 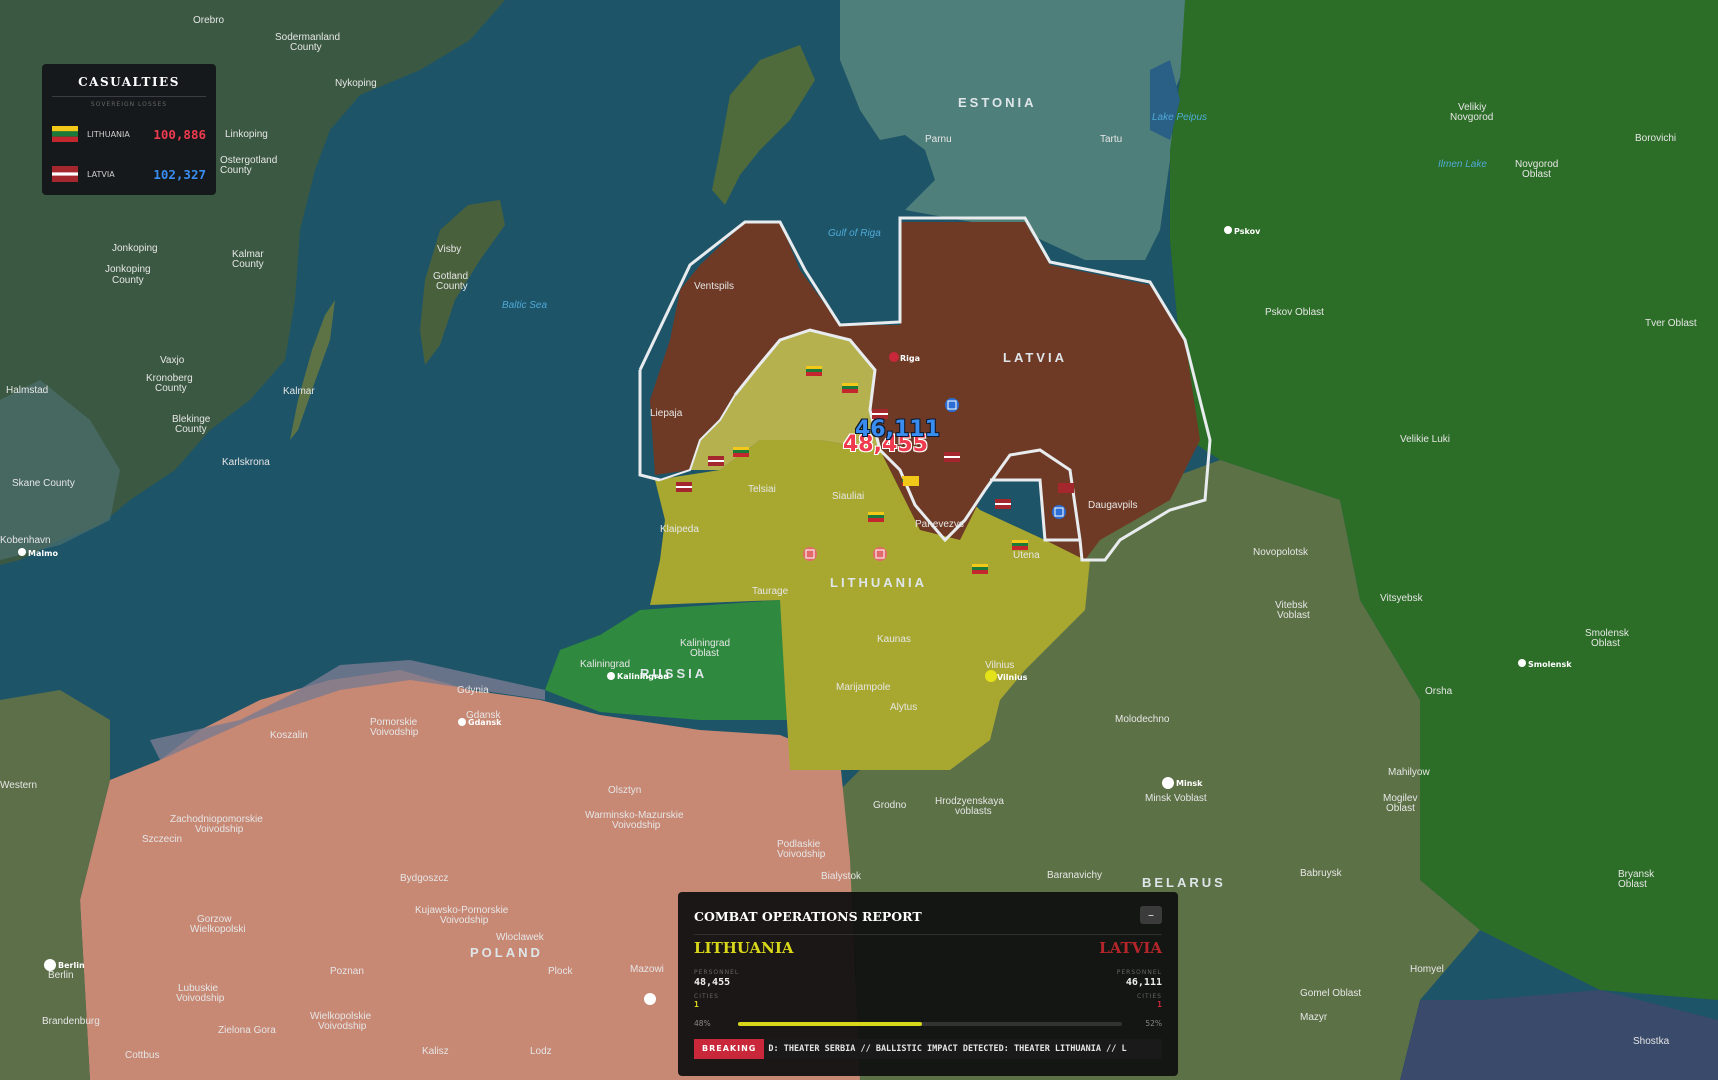 I want to click on svg-text: Siauliai, so click(x=848, y=496).